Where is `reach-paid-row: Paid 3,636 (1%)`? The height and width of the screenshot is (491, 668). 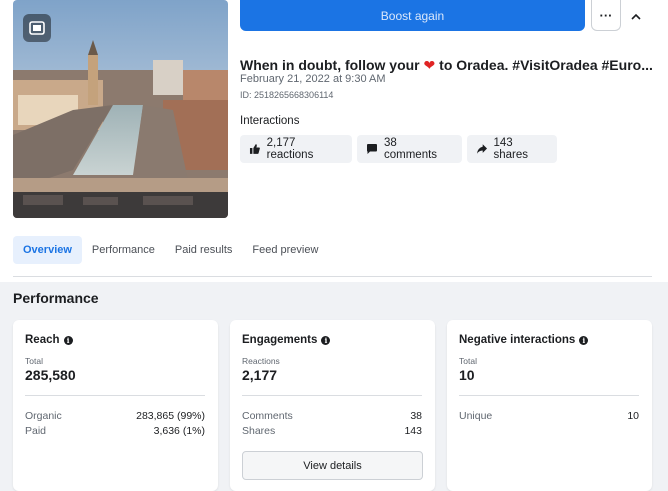
reach-paid-row: Paid 3,636 (1%) is located at coordinates (115, 431).